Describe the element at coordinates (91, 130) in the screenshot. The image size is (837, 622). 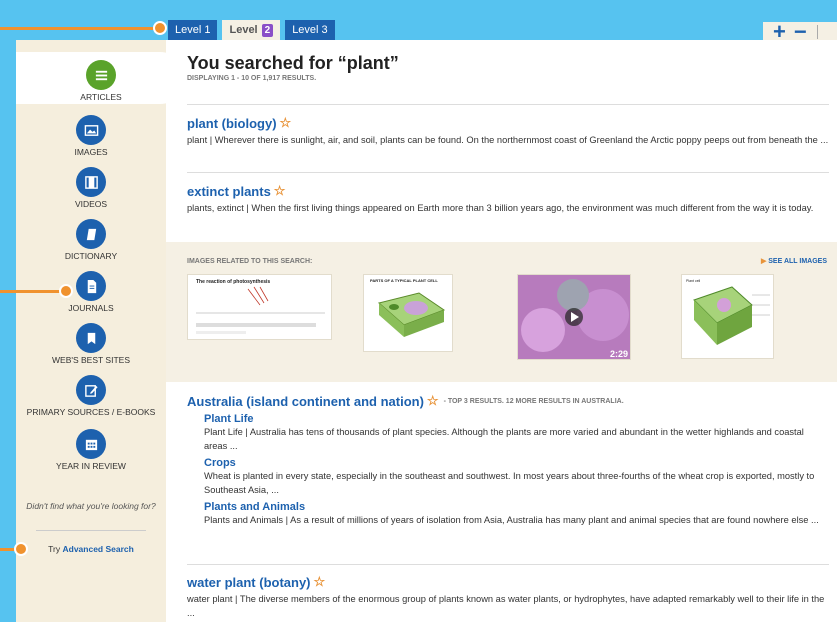
I see `image-icon` at that location.